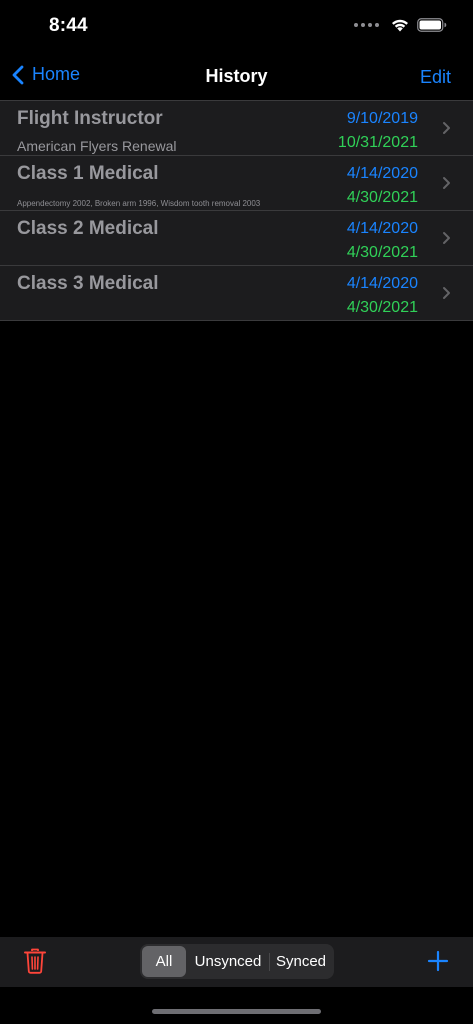 This screenshot has height=1024, width=473. I want to click on sync-filter-segmented-control: All Unsynced Synced, so click(237, 961).